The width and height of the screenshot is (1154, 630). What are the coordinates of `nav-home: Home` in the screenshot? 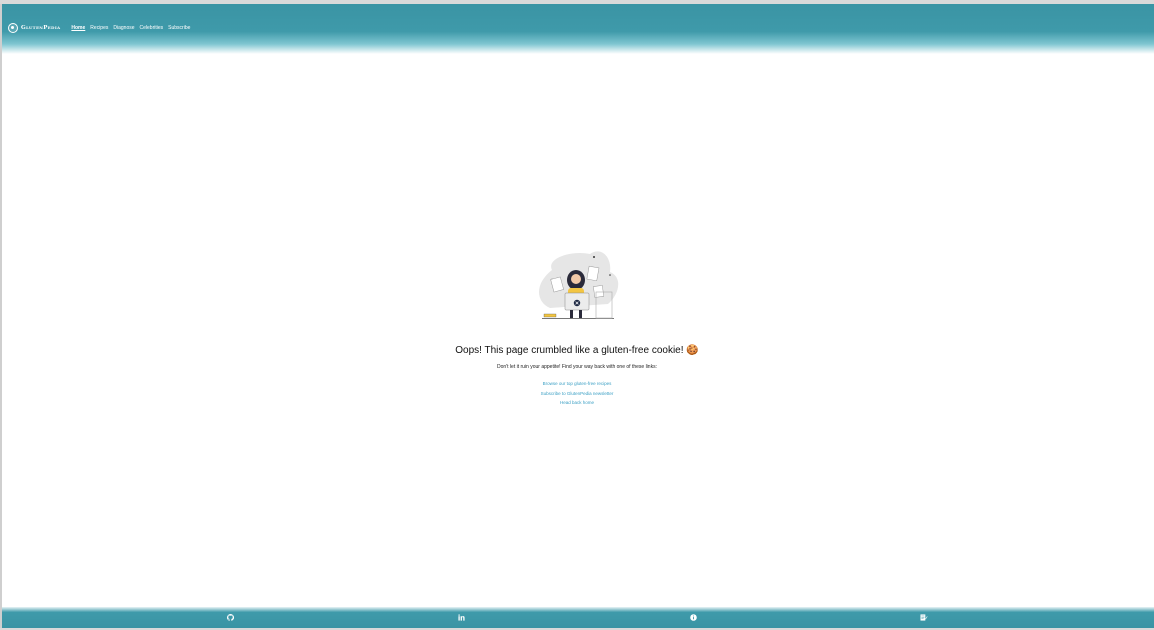 It's located at (78, 28).